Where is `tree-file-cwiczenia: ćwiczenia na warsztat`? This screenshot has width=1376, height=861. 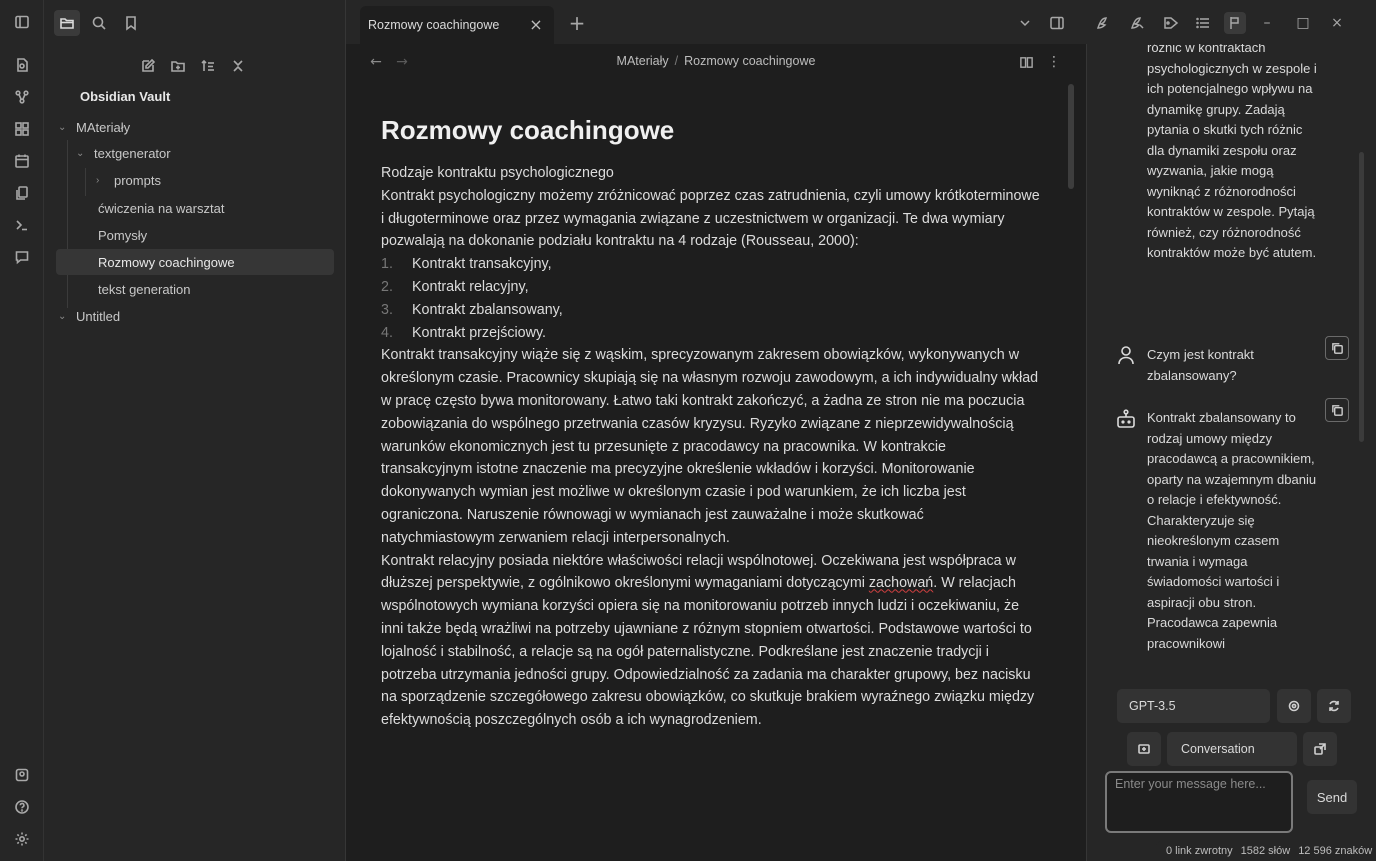 tree-file-cwiczenia: ćwiczenia na warsztat is located at coordinates (207, 208).